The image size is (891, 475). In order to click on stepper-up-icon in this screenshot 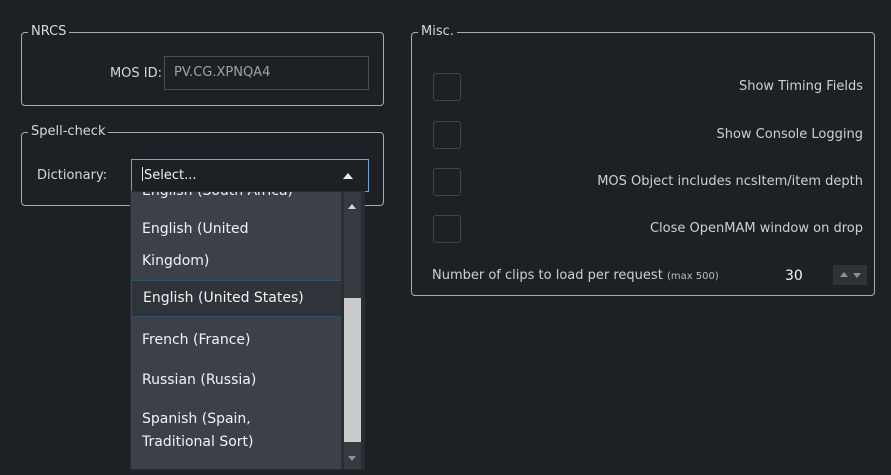, I will do `click(844, 274)`.